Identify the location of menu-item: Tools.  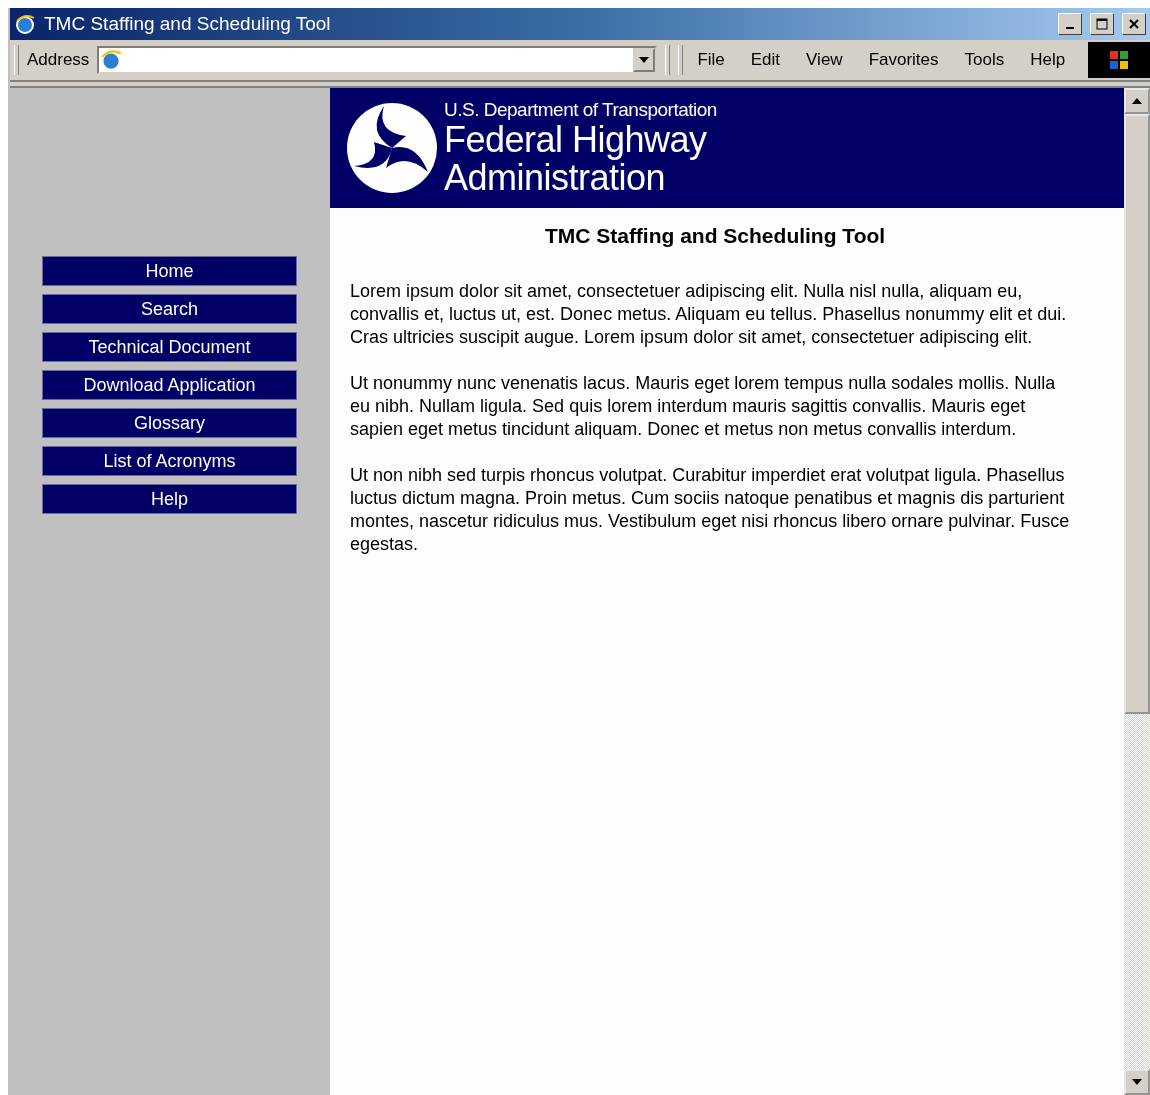
(984, 60).